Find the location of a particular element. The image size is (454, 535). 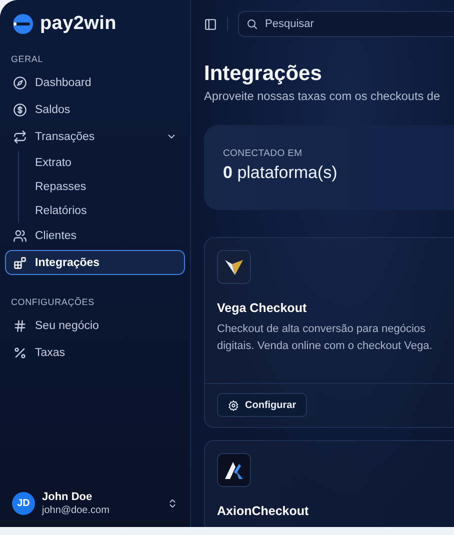

gear-icon is located at coordinates (233, 405).